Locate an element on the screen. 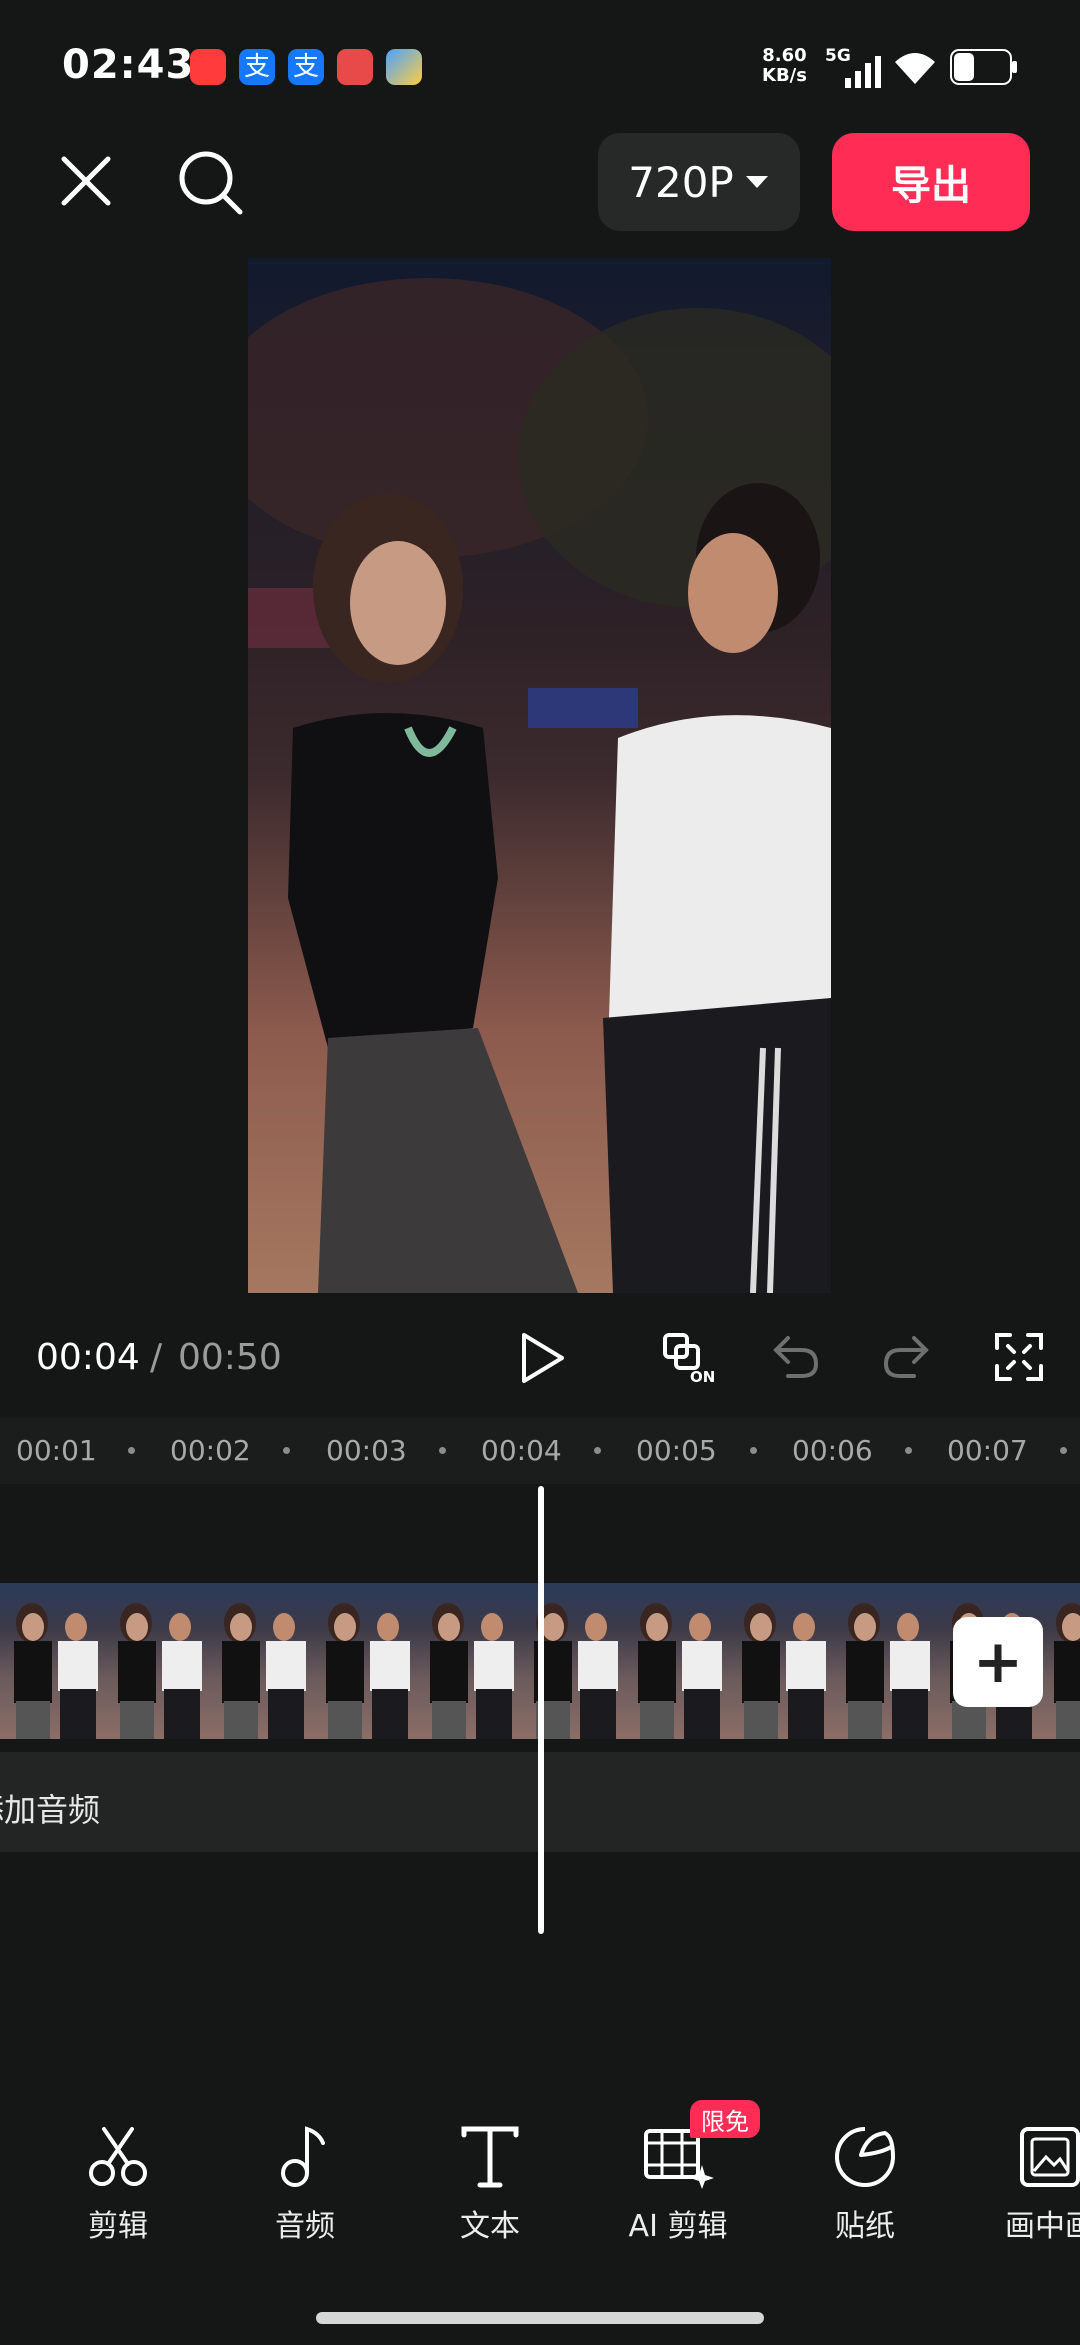  ruler-tick: 00:07 is located at coordinates (987, 1450).